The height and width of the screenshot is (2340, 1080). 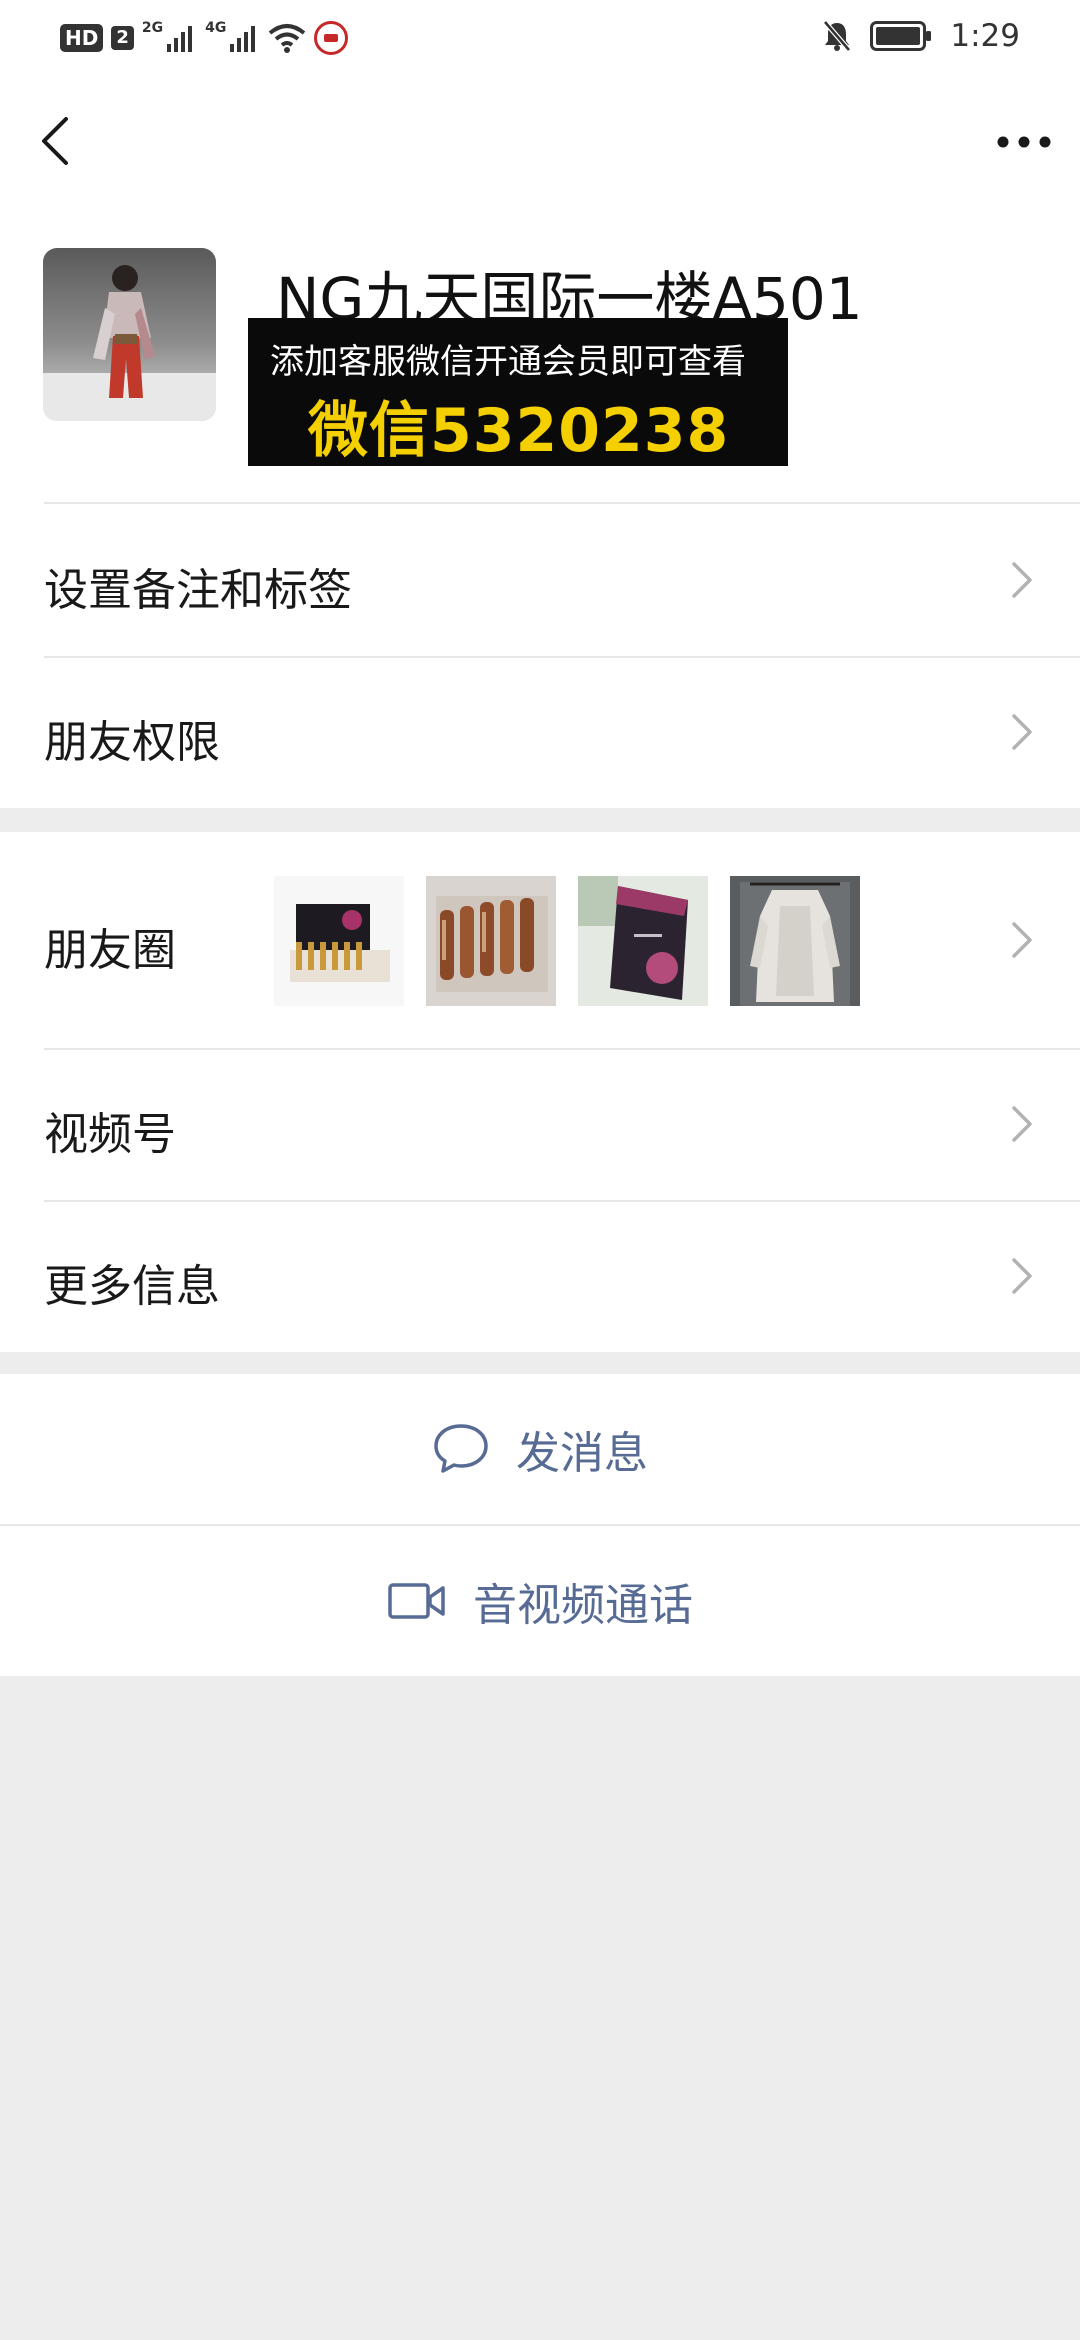 I want to click on network-type-1: 2G, so click(x=152, y=28).